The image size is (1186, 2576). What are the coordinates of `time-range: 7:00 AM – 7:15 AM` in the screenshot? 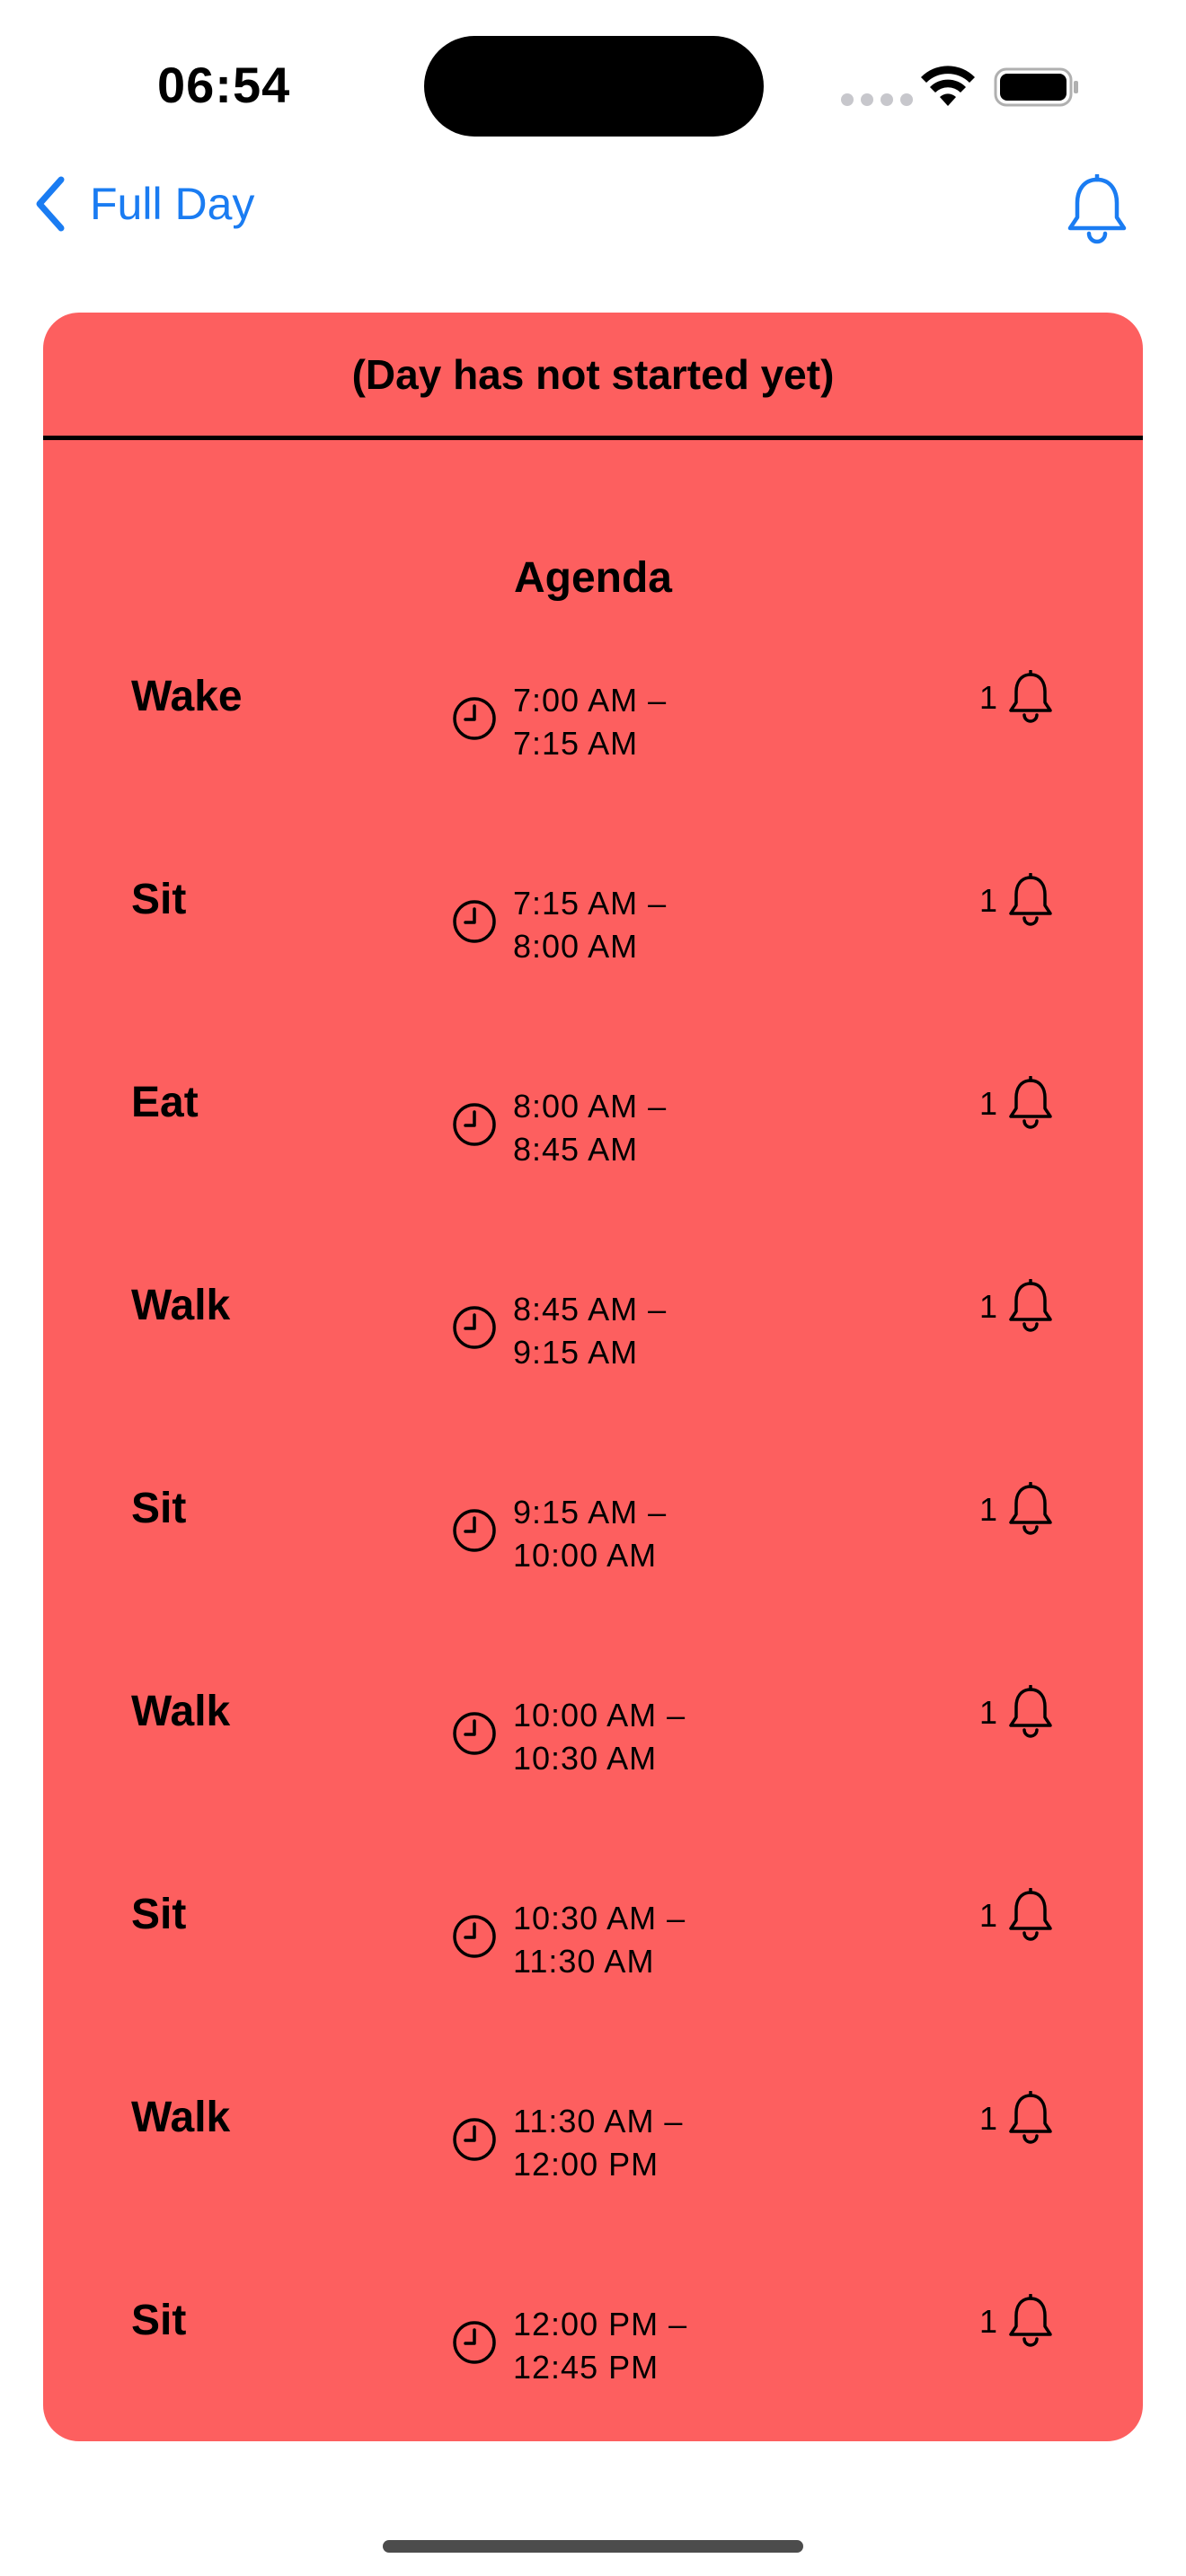 It's located at (590, 722).